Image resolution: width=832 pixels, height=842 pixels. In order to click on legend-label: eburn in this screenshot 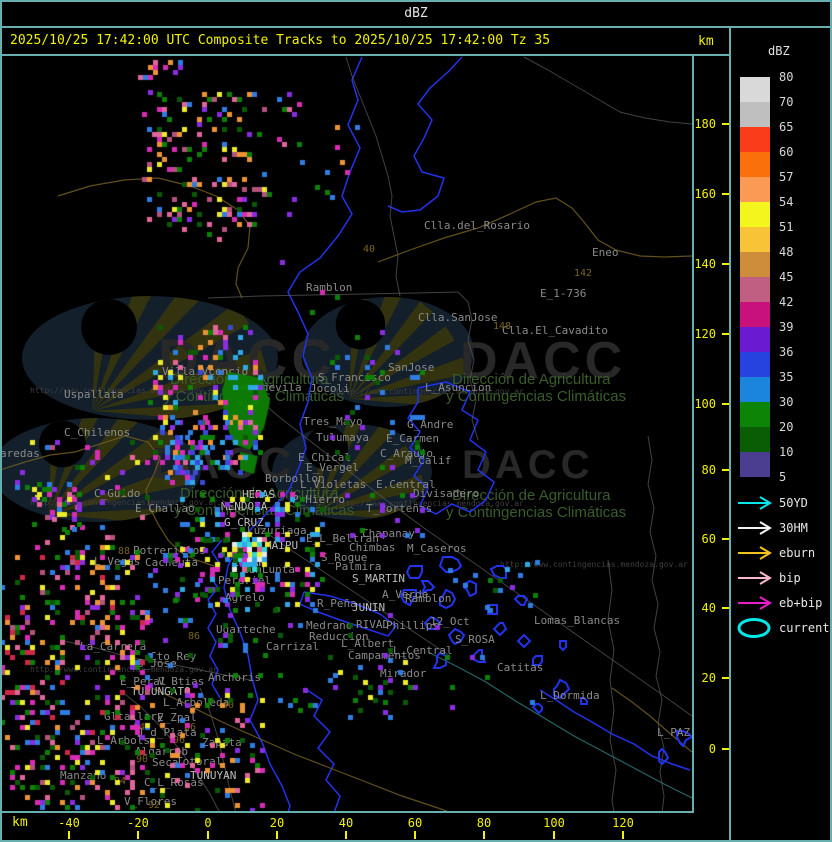, I will do `click(797, 553)`.